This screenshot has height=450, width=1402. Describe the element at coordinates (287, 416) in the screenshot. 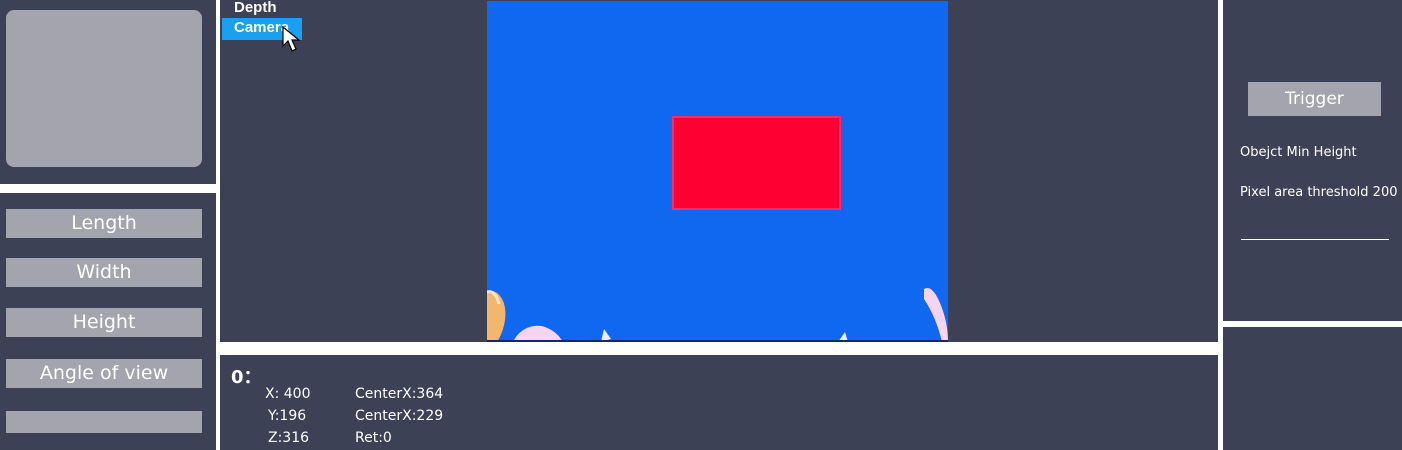

I see `y-readout: Y:196` at that location.